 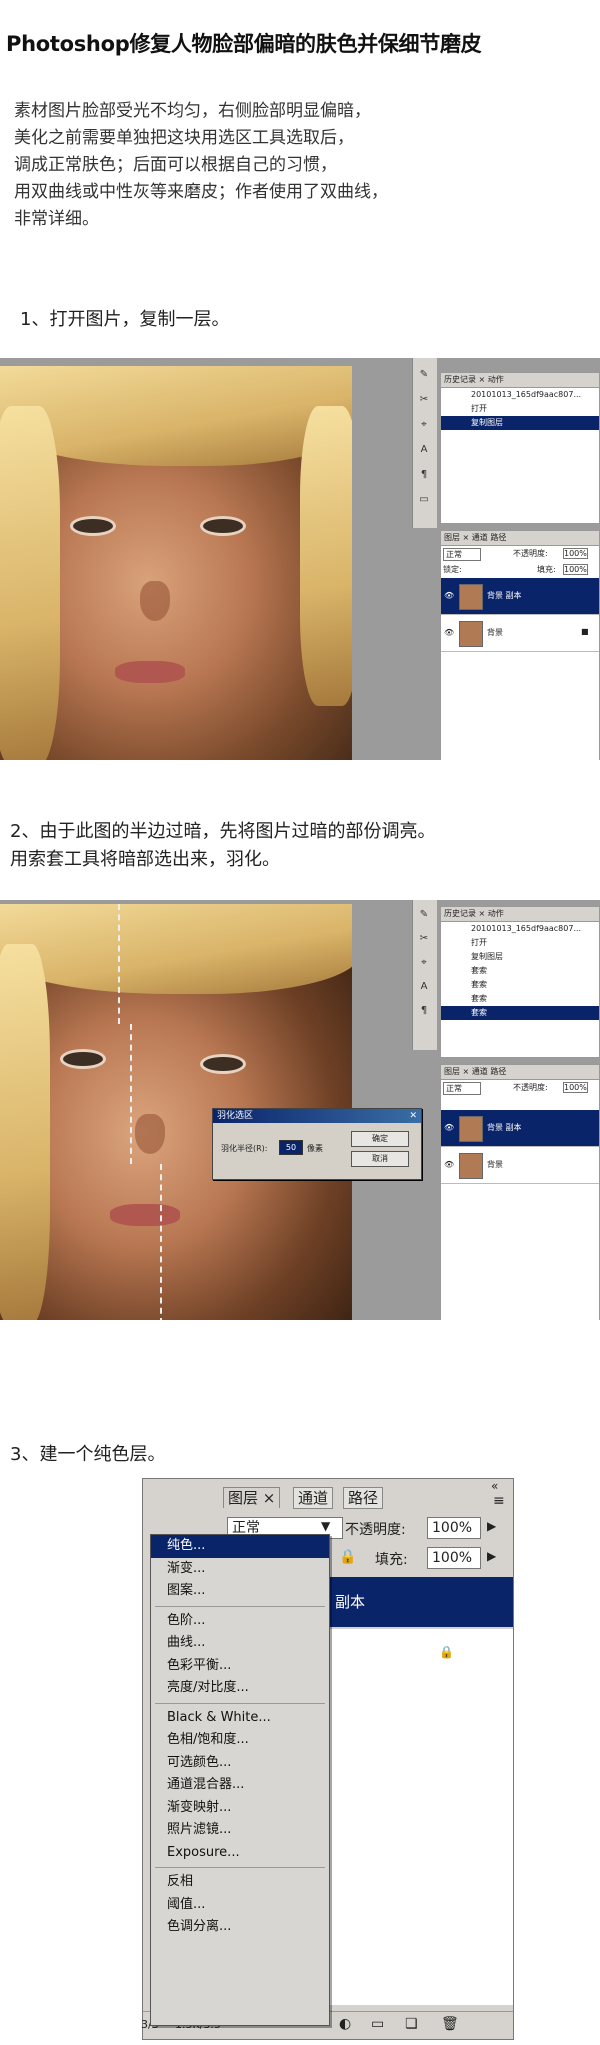 I want to click on step3-text: 3、建一个纯色层。, so click(x=88, y=1454).